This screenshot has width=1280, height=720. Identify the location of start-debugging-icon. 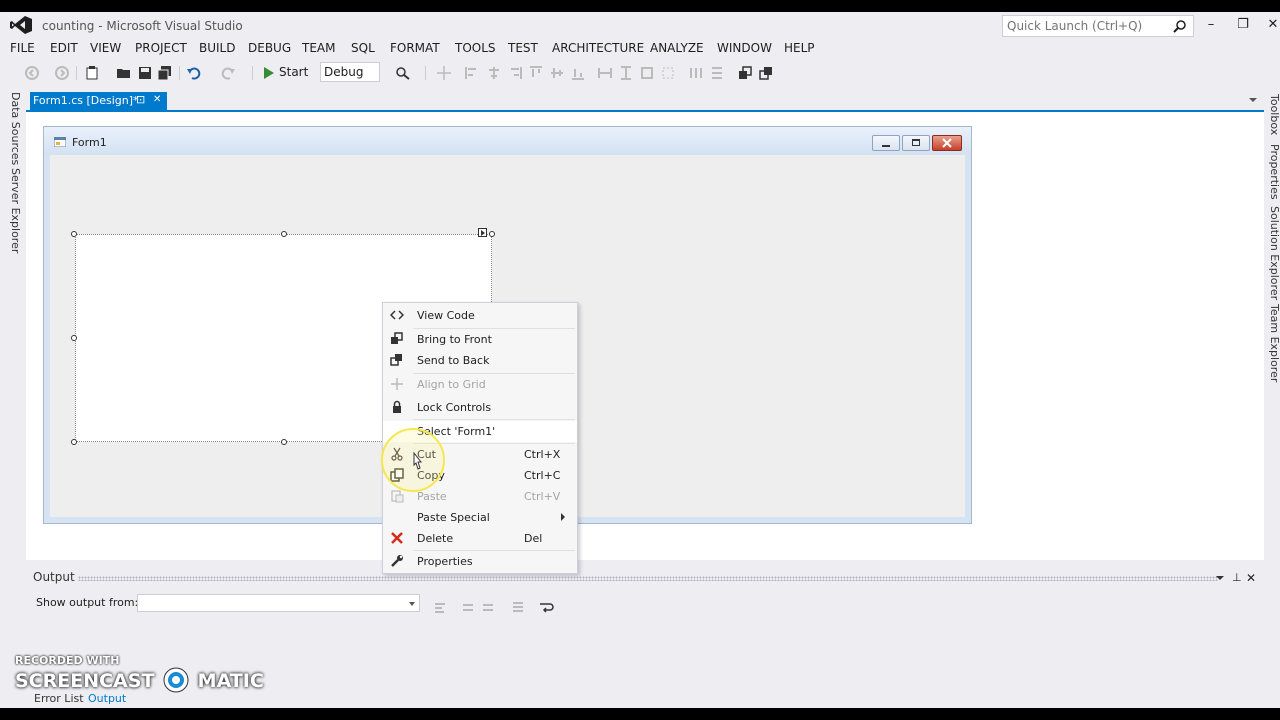
(269, 73).